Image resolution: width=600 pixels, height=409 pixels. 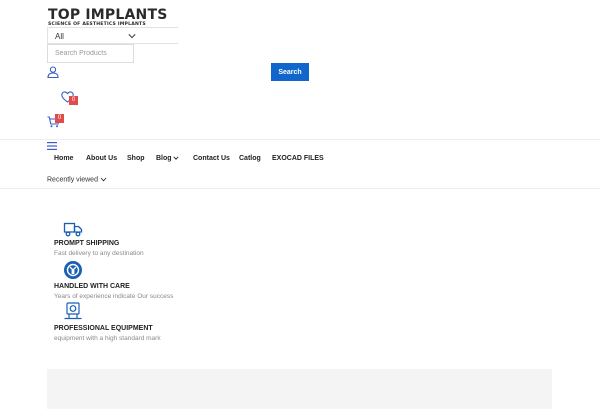 What do you see at coordinates (164, 158) in the screenshot?
I see `nav-item-blog-label: Blog` at bounding box center [164, 158].